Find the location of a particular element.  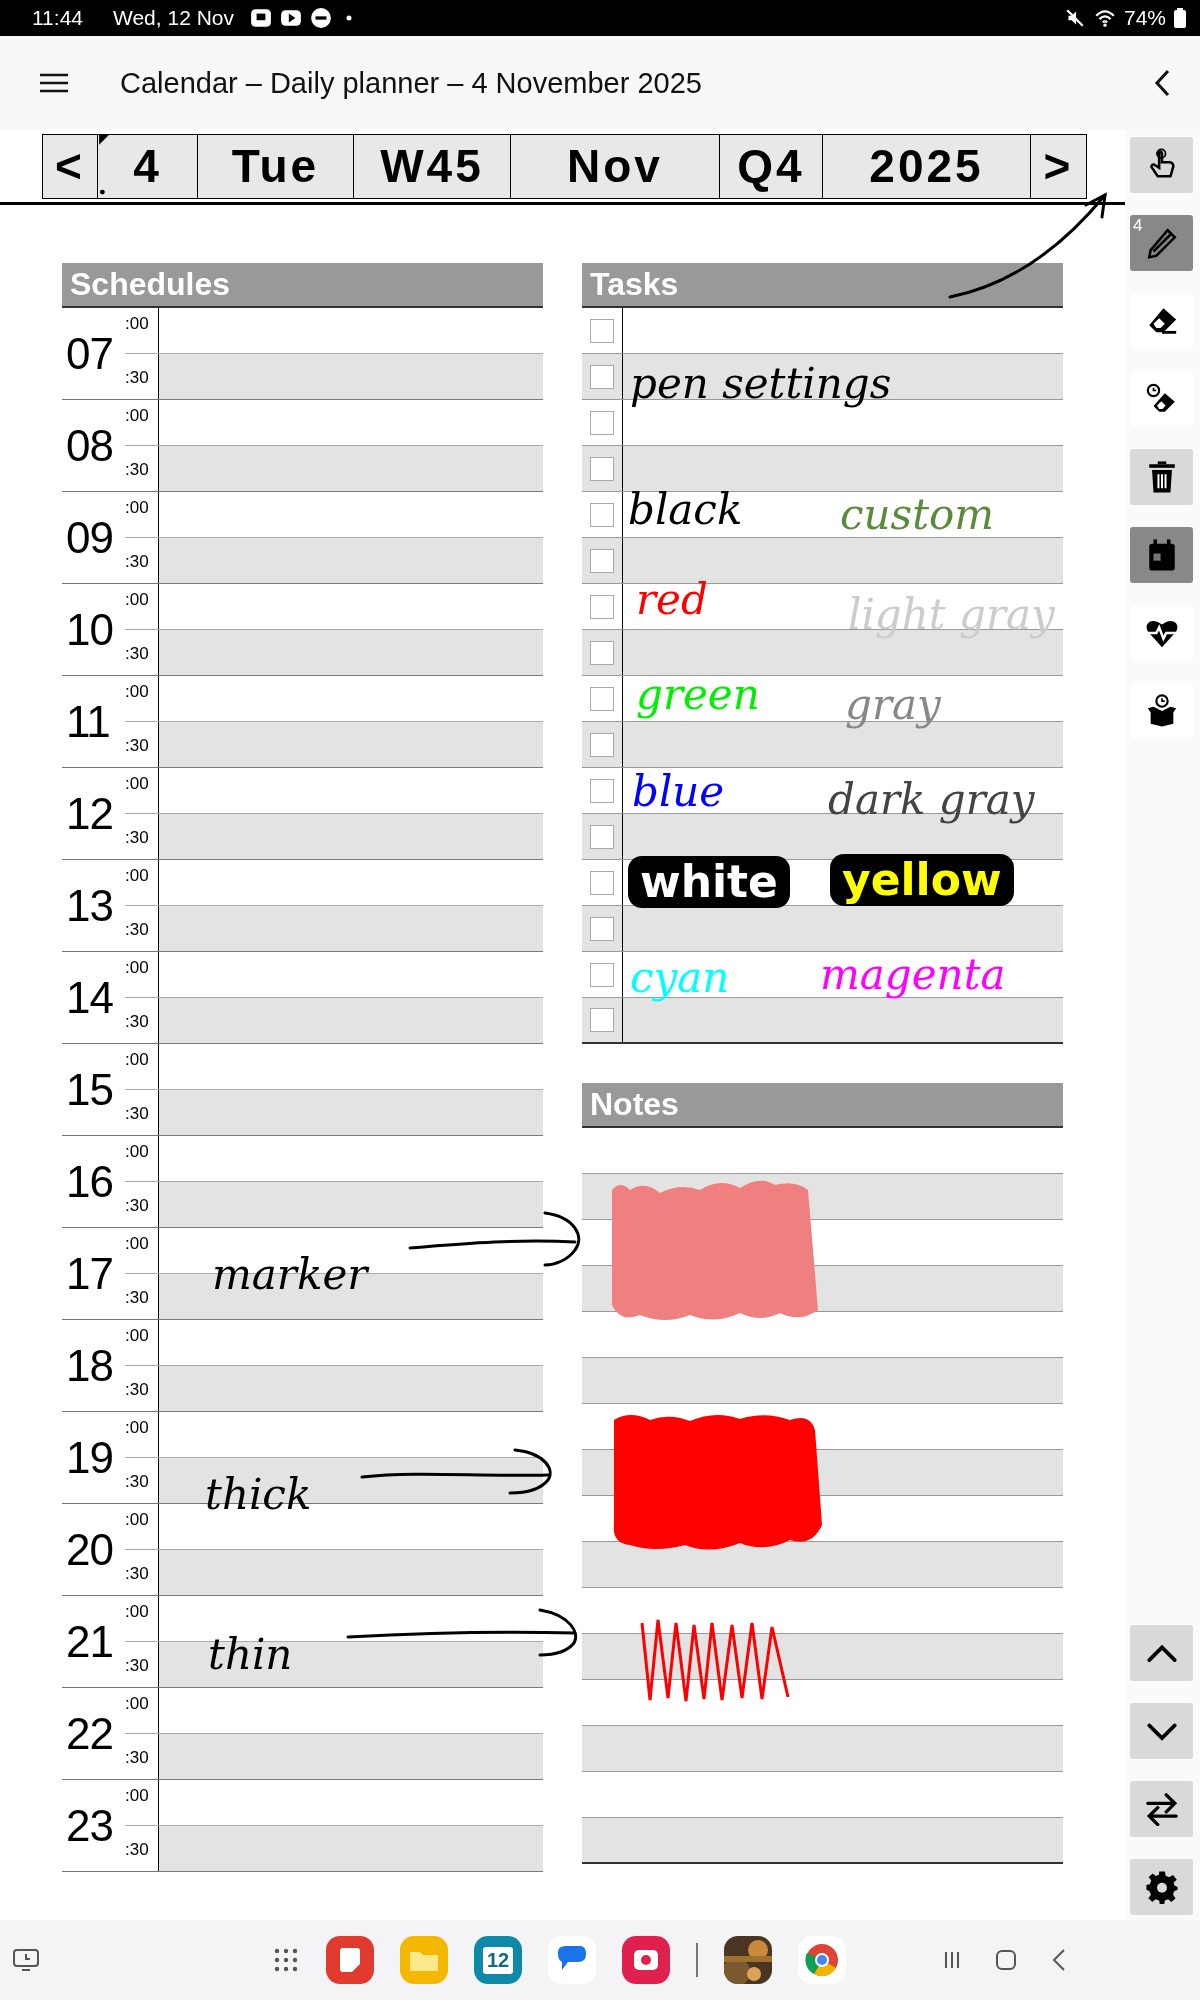

do-not-disturb-icon is located at coordinates (321, 18).